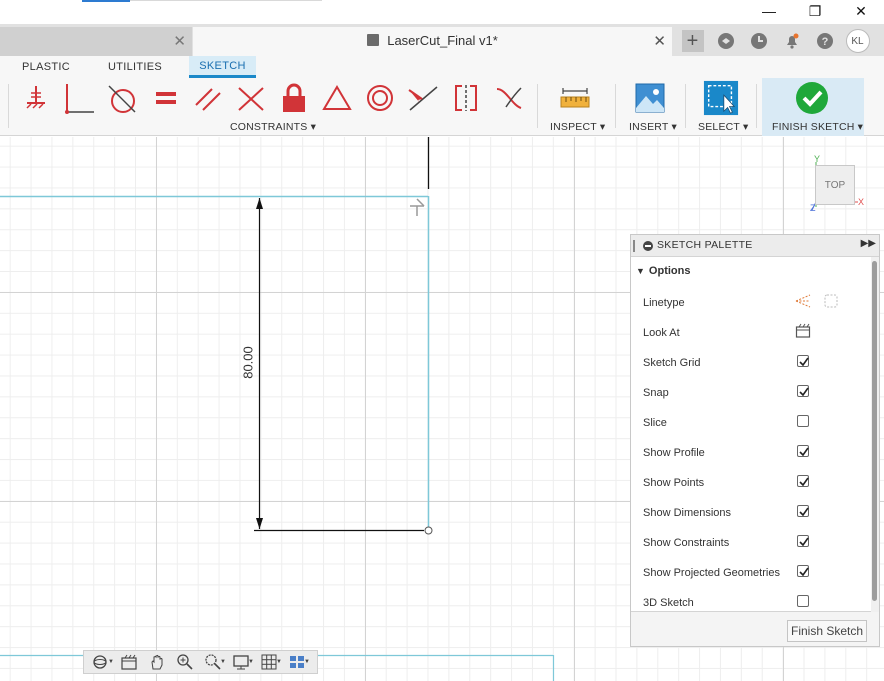 The image size is (884, 681). What do you see at coordinates (226, 0) in the screenshot?
I see `title-accent-line` at bounding box center [226, 0].